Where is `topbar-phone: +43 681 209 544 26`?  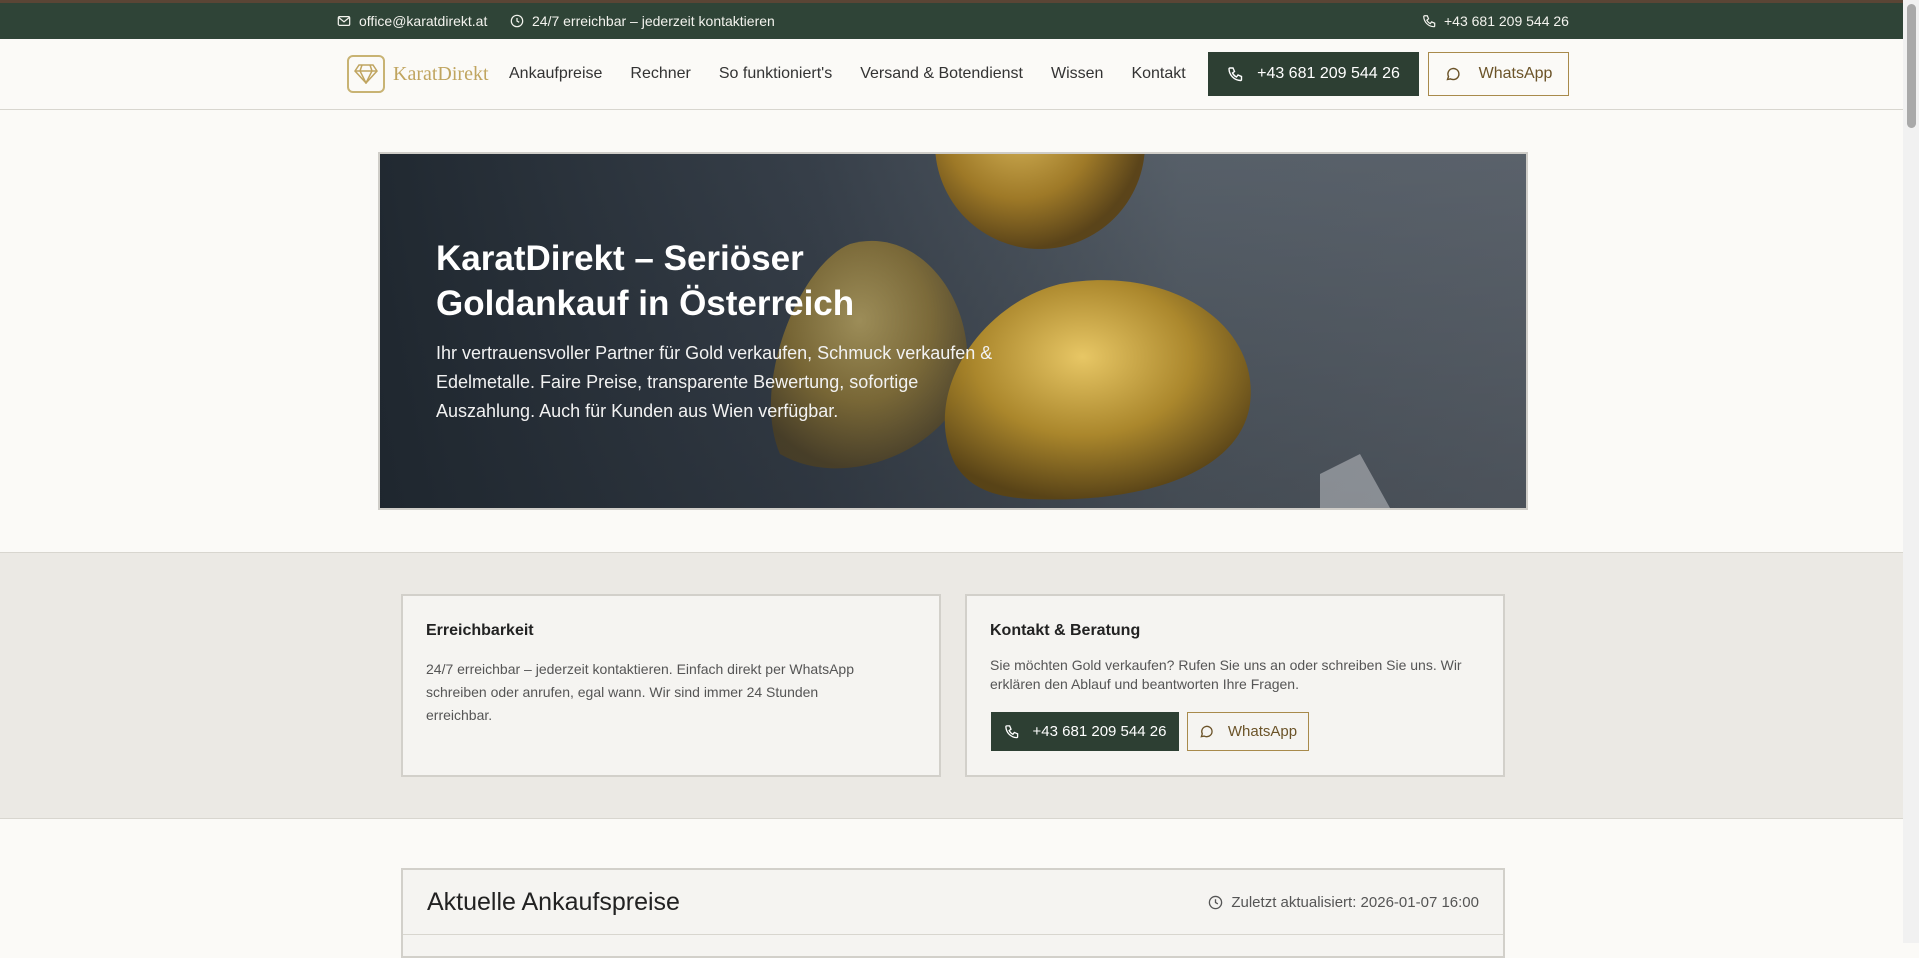 topbar-phone: +43 681 209 544 26 is located at coordinates (1495, 21).